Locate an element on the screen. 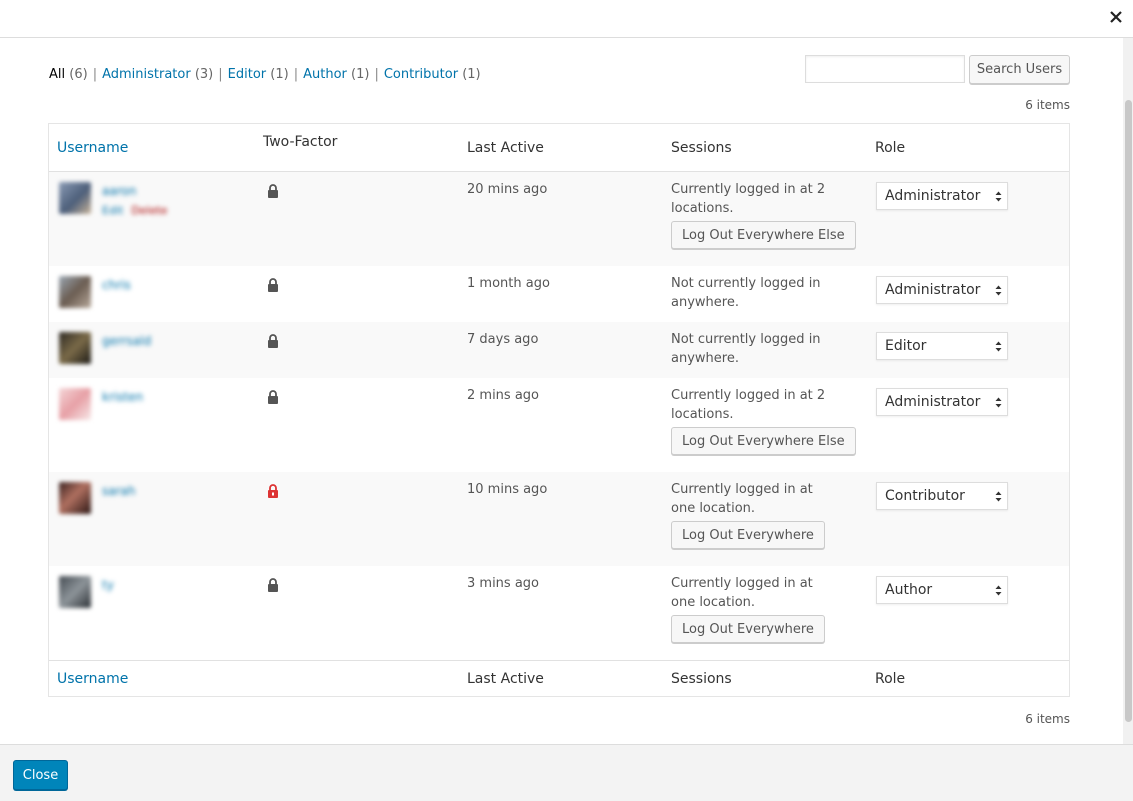 The image size is (1133, 801). search-users-button: Search Users is located at coordinates (1019, 69).